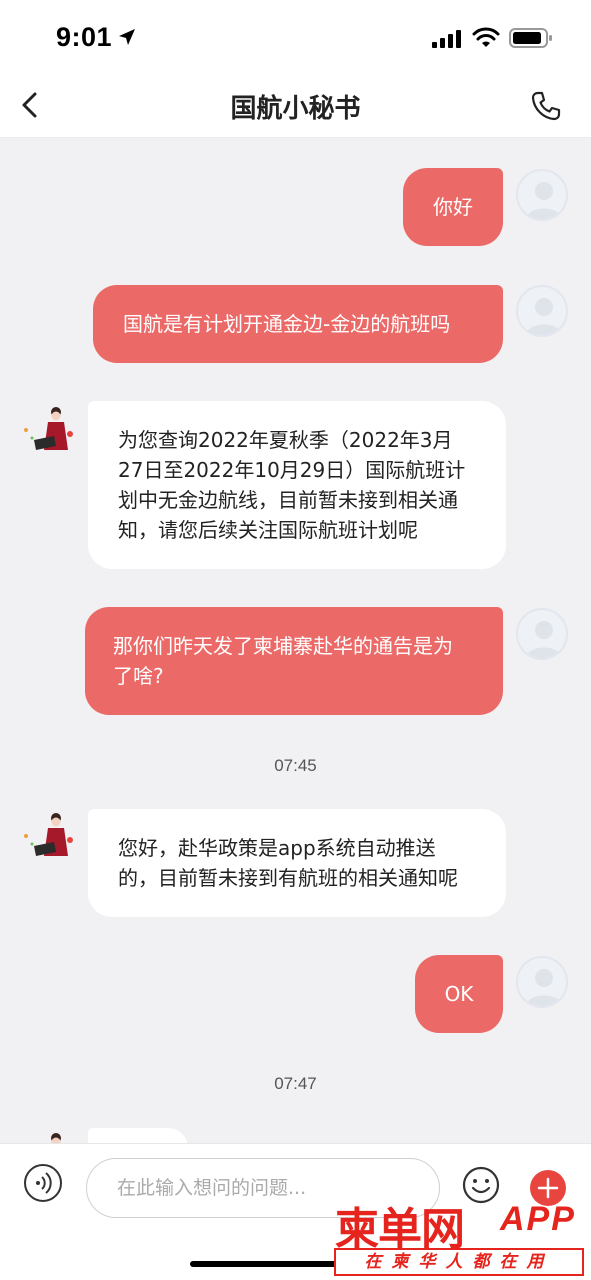 Image resolution: width=591 pixels, height=1280 pixels. I want to click on message-timestamp: 07:47, so click(295, 1083).